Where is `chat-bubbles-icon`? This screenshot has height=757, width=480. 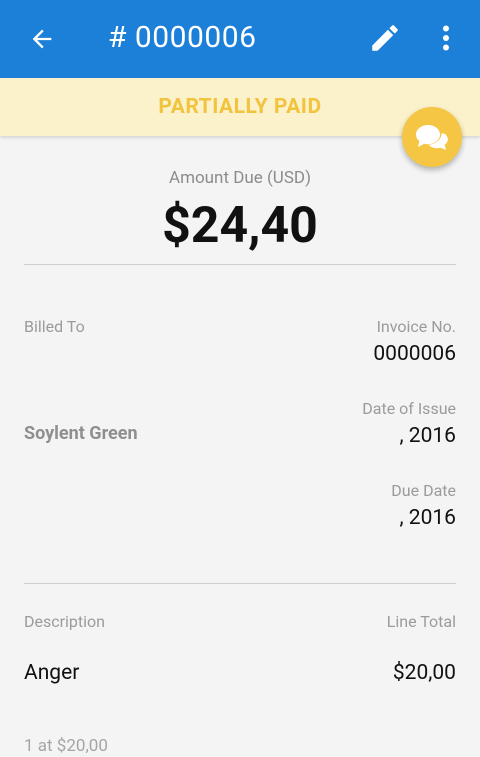 chat-bubbles-icon is located at coordinates (432, 137).